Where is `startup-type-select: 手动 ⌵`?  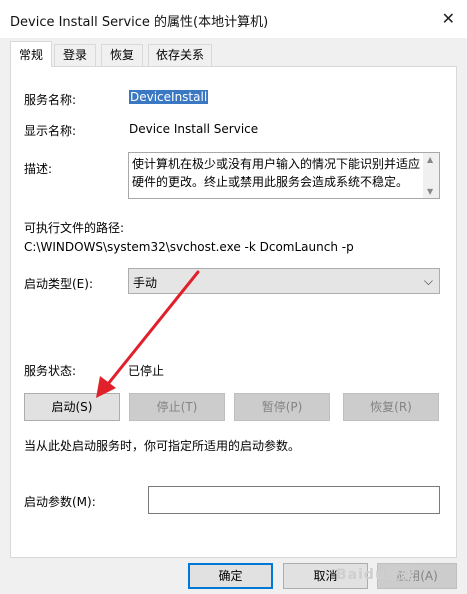
startup-type-select: 手动 ⌵ is located at coordinates (284, 281).